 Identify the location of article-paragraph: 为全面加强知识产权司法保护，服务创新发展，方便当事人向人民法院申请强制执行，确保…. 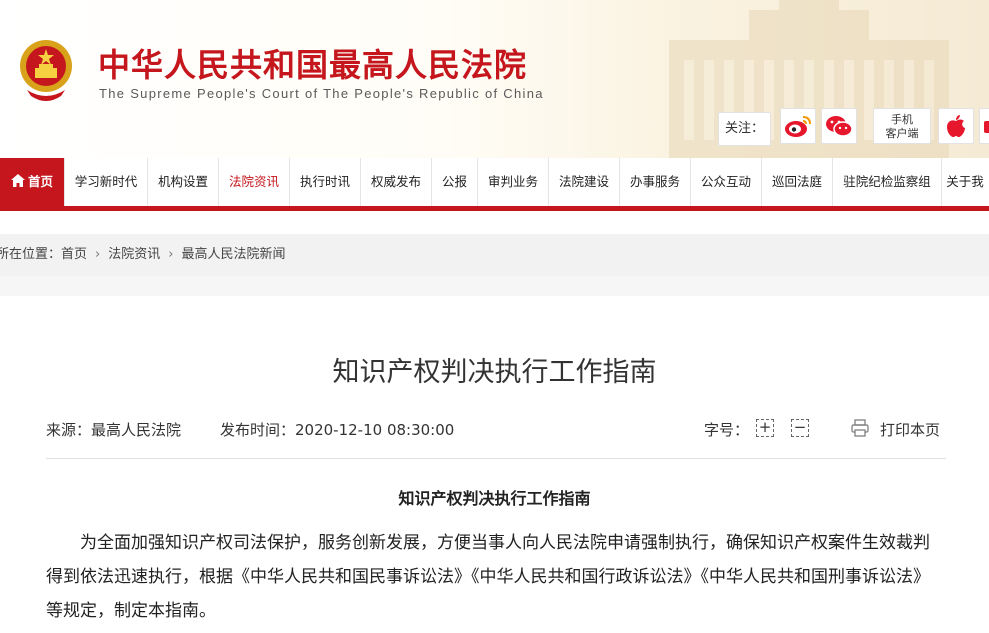
(488, 577).